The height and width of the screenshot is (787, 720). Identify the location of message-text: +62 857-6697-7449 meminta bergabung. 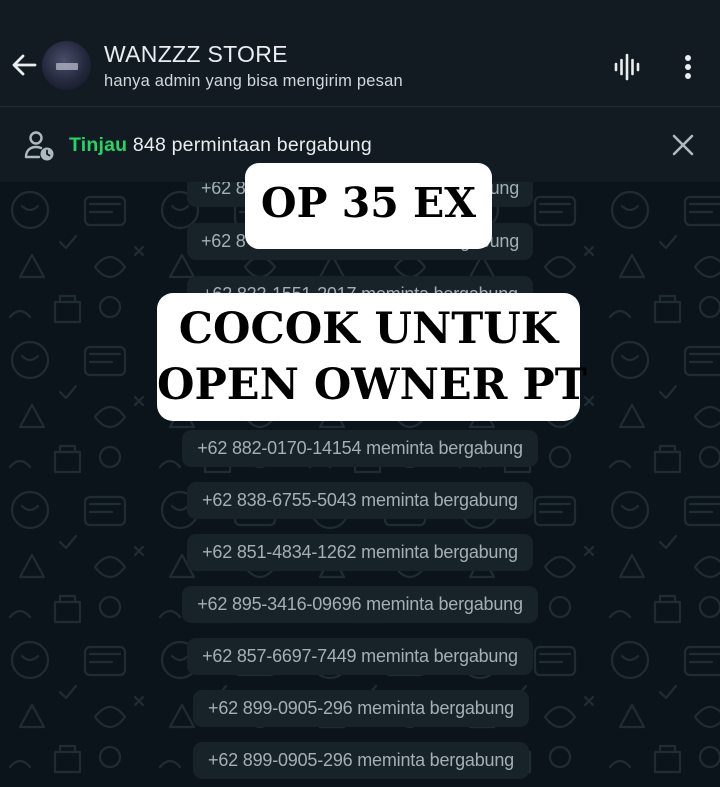
(360, 656).